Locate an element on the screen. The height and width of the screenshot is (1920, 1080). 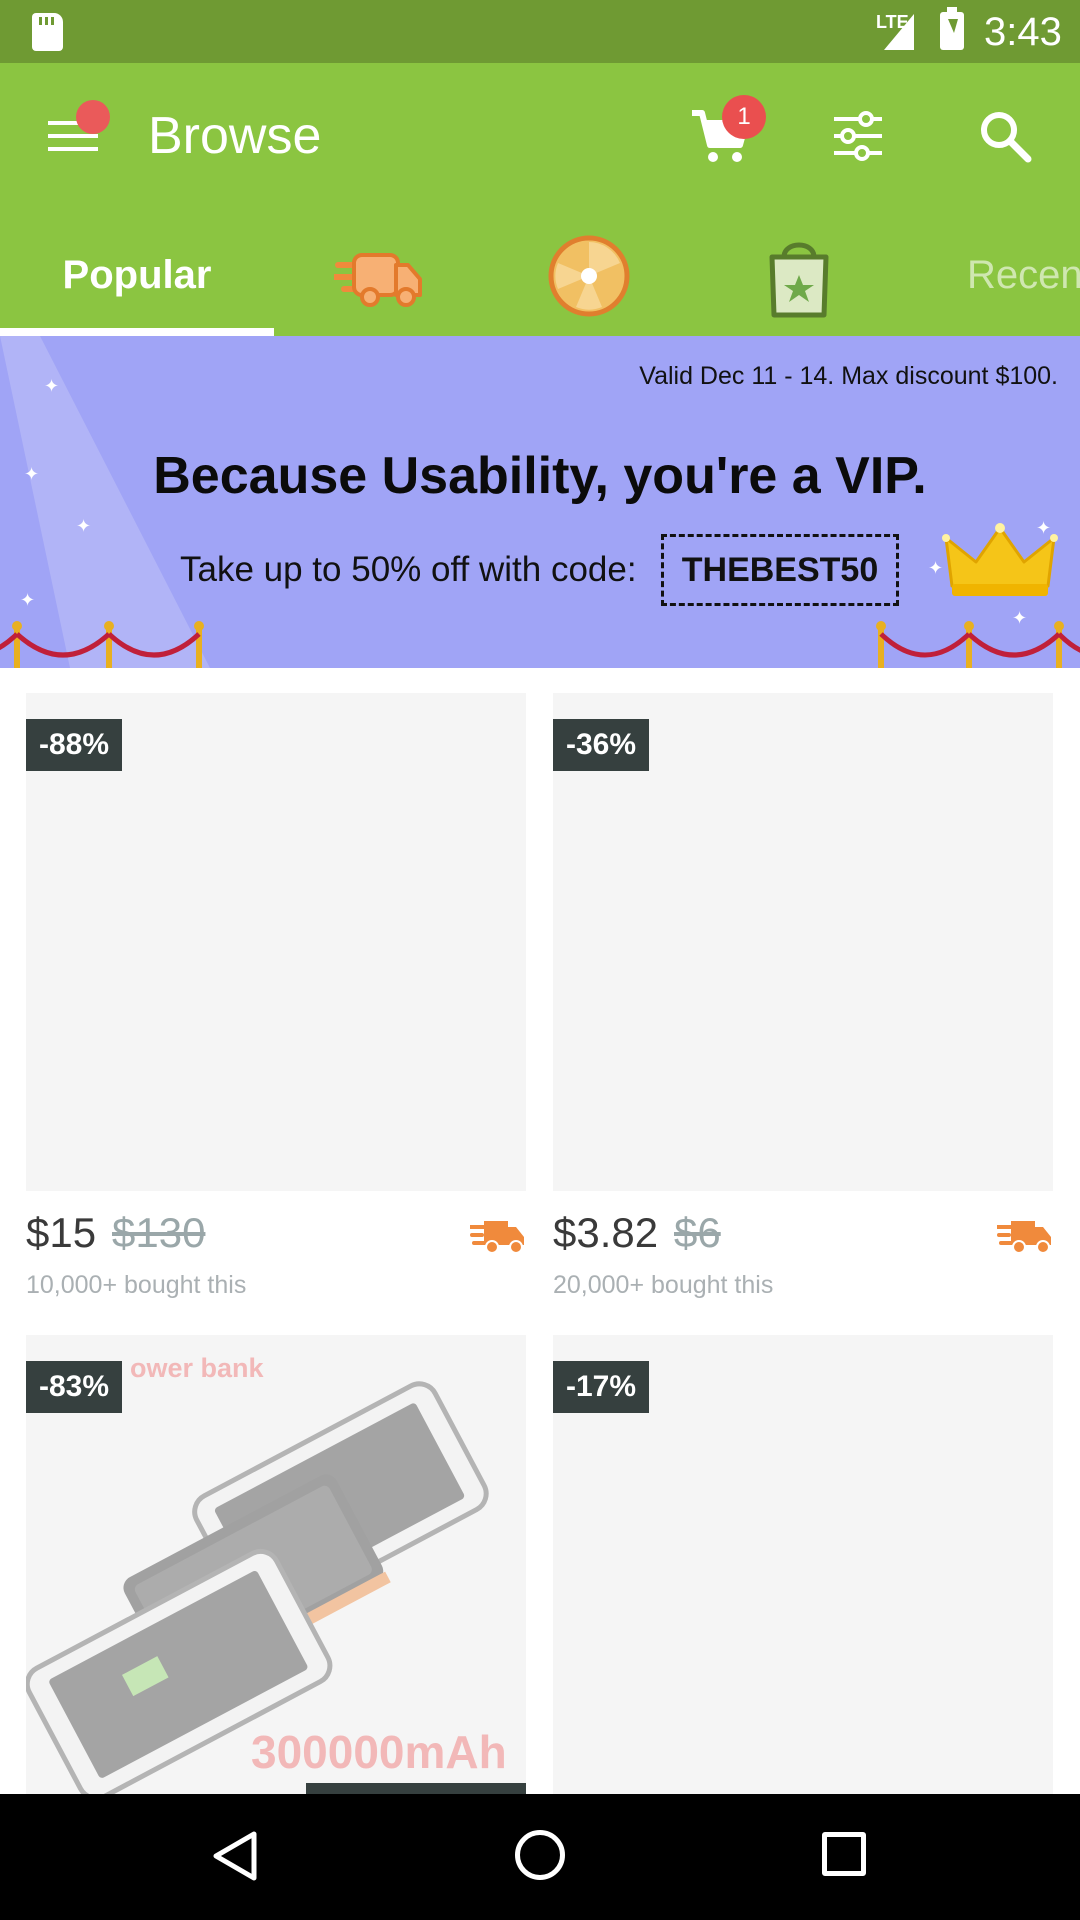
back-icon is located at coordinates (235, 1856).